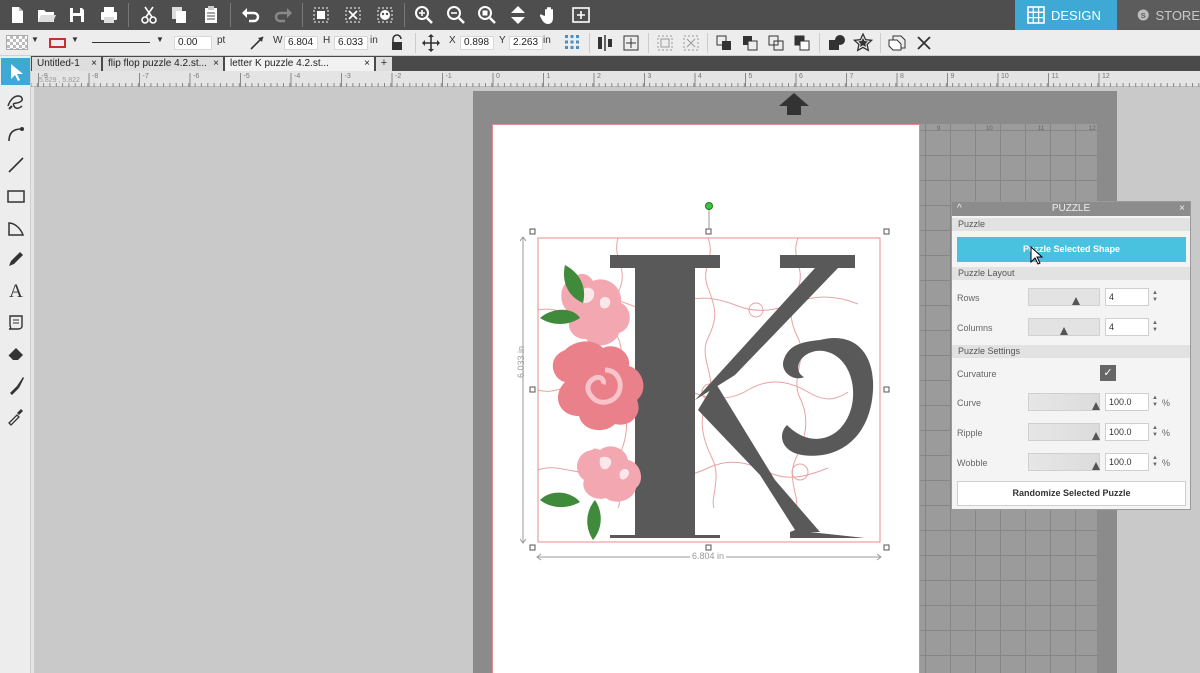  Describe the element at coordinates (1066, 15) in the screenshot. I see `tab-design: DESIGN` at that location.